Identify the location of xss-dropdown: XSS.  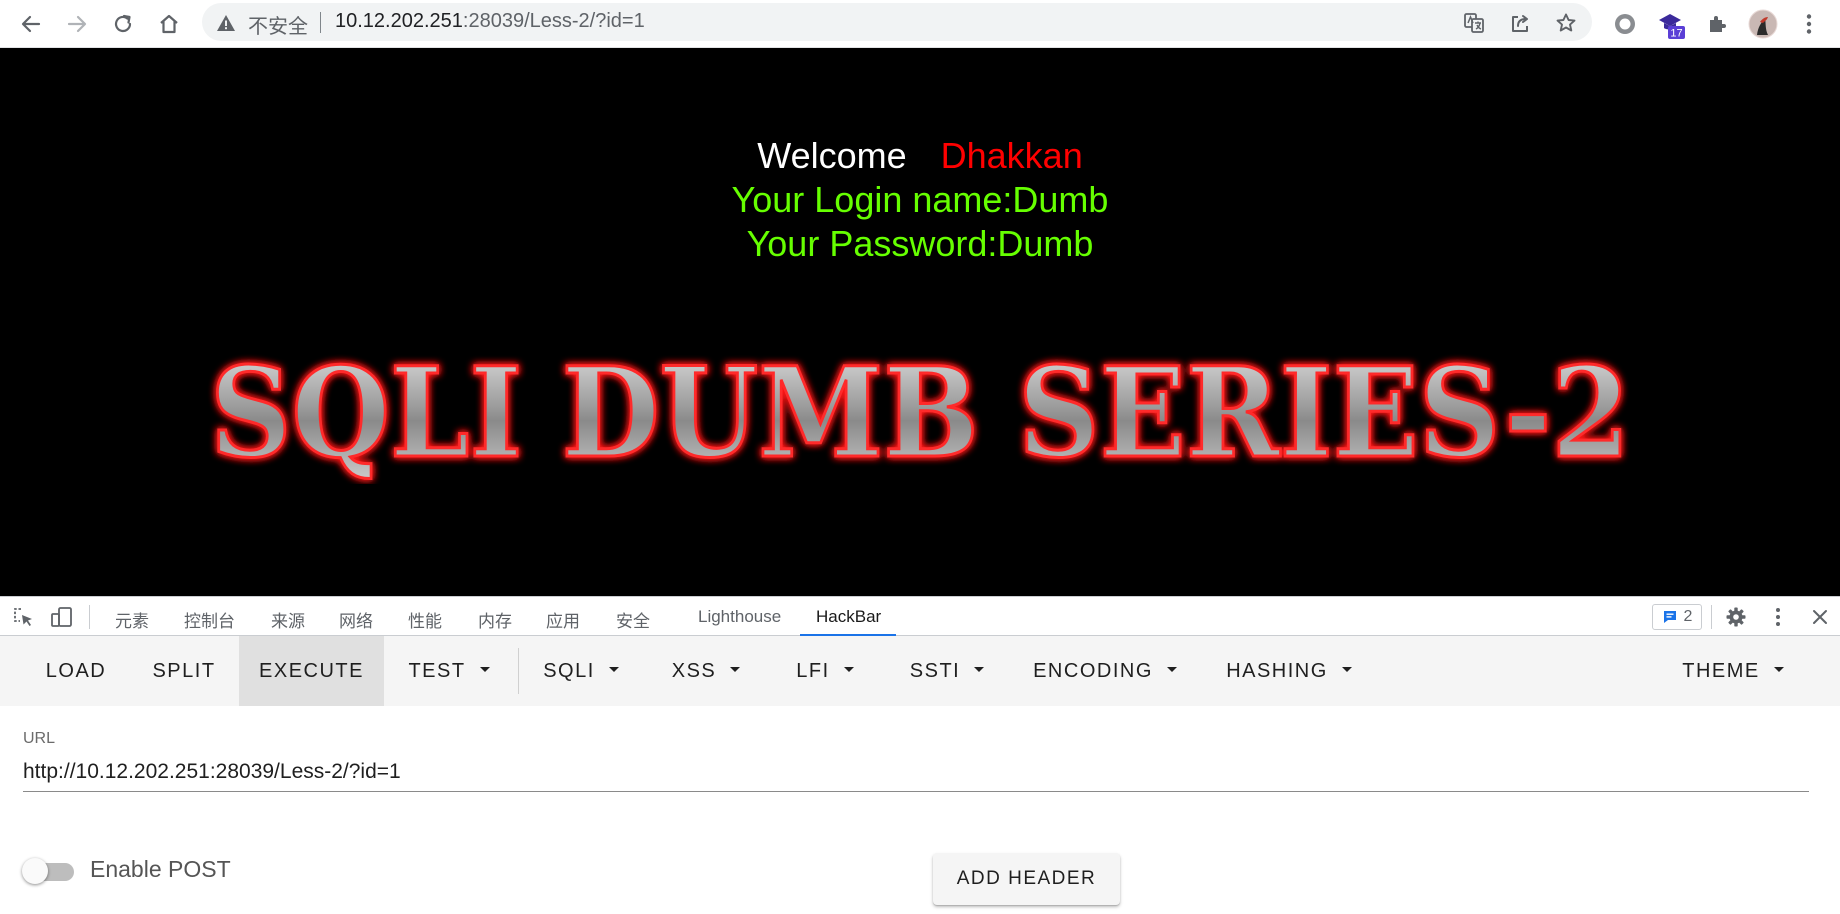
(706, 671).